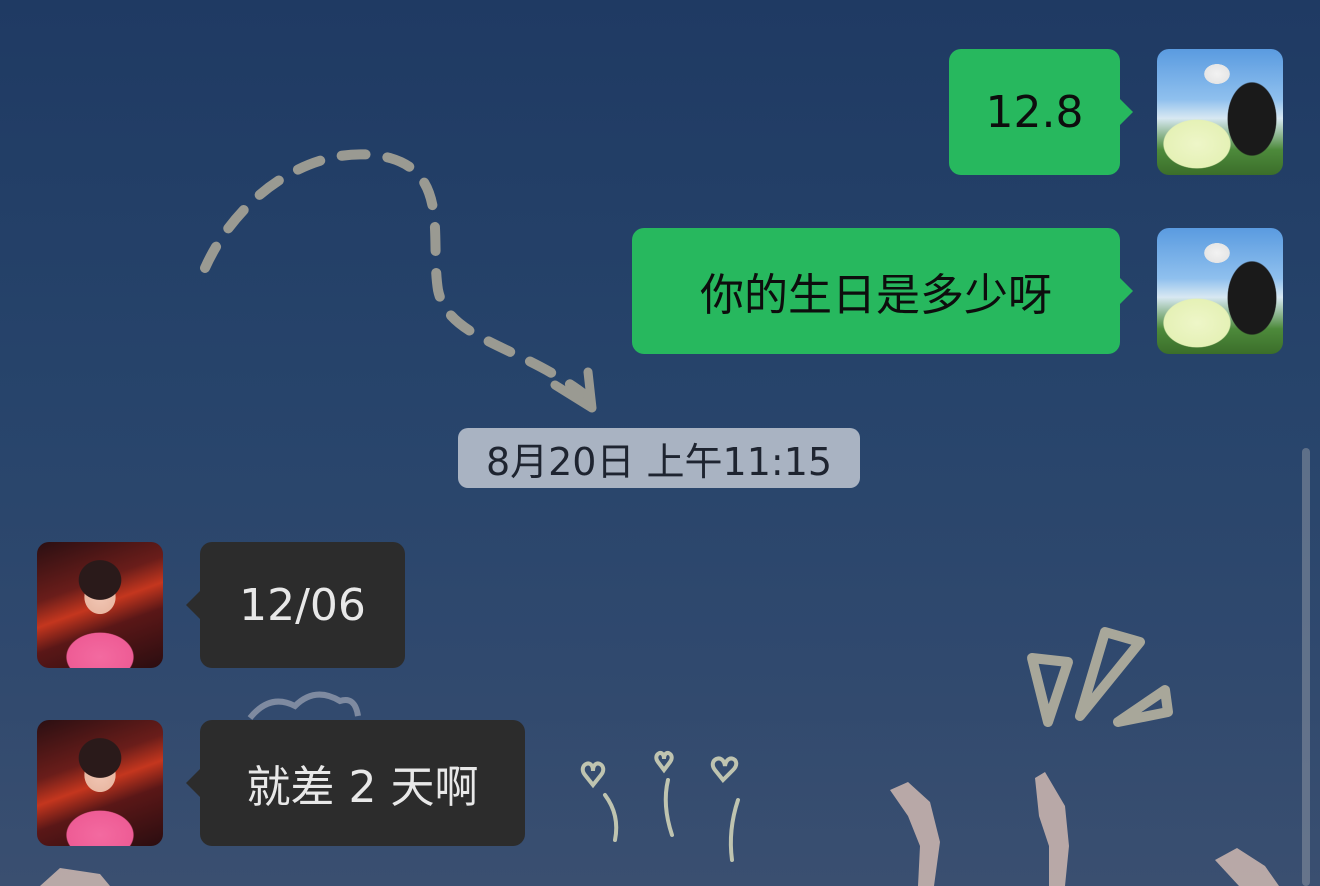  I want to click on cloud-doodle, so click(304, 705).